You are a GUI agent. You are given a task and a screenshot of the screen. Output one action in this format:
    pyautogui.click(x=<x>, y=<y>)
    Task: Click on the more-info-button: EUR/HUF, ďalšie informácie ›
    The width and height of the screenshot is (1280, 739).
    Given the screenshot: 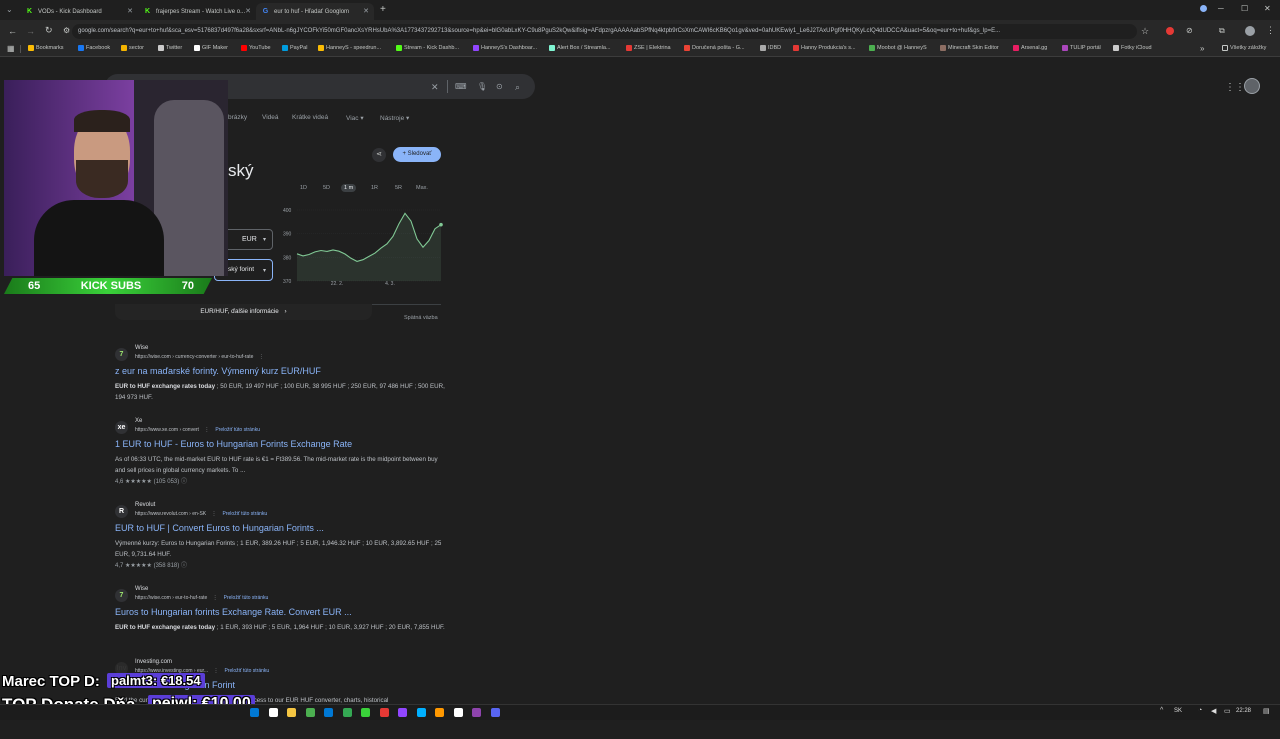 What is the action you would take?
    pyautogui.click(x=243, y=312)
    